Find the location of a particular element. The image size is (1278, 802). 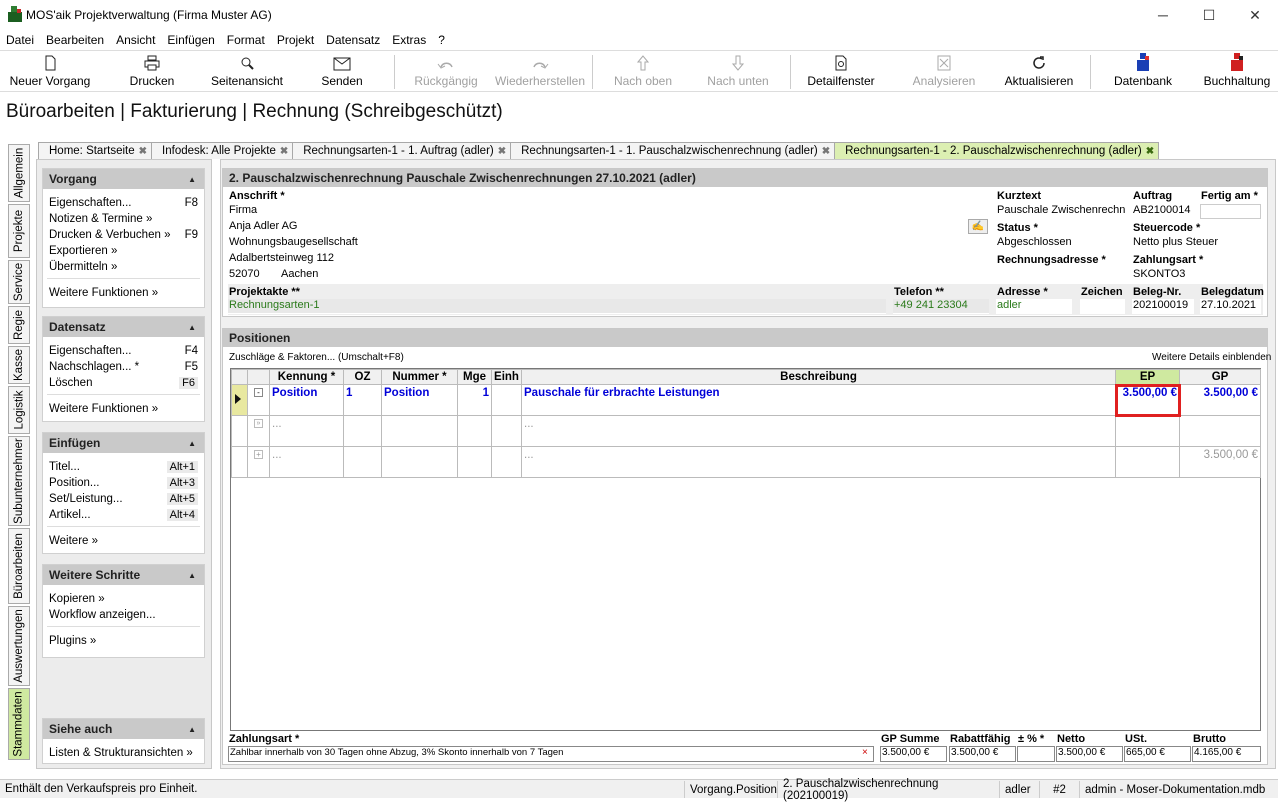

vtab-logistik: Logistik is located at coordinates (19, 410).